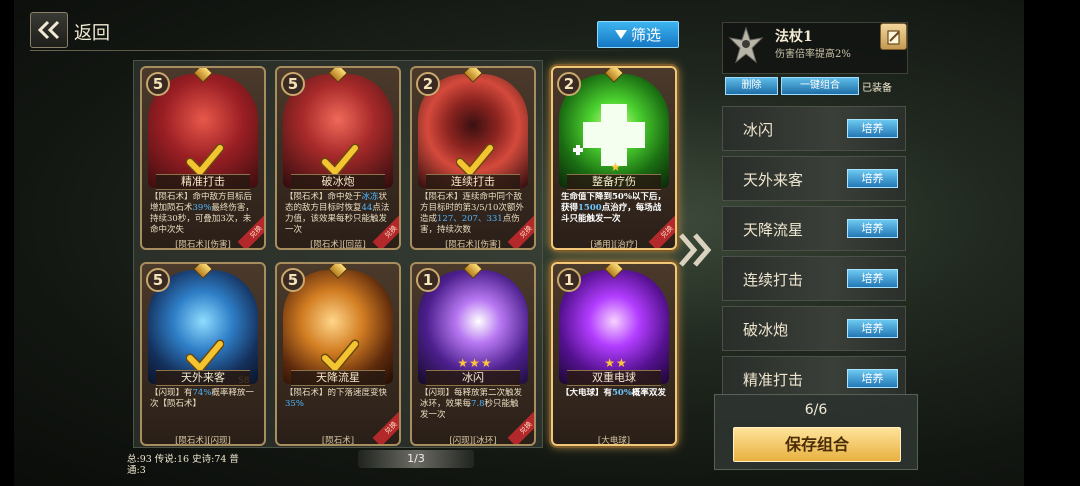  Describe the element at coordinates (613, 393) in the screenshot. I see `card-description: 【大电球】有50%概率双发` at that location.